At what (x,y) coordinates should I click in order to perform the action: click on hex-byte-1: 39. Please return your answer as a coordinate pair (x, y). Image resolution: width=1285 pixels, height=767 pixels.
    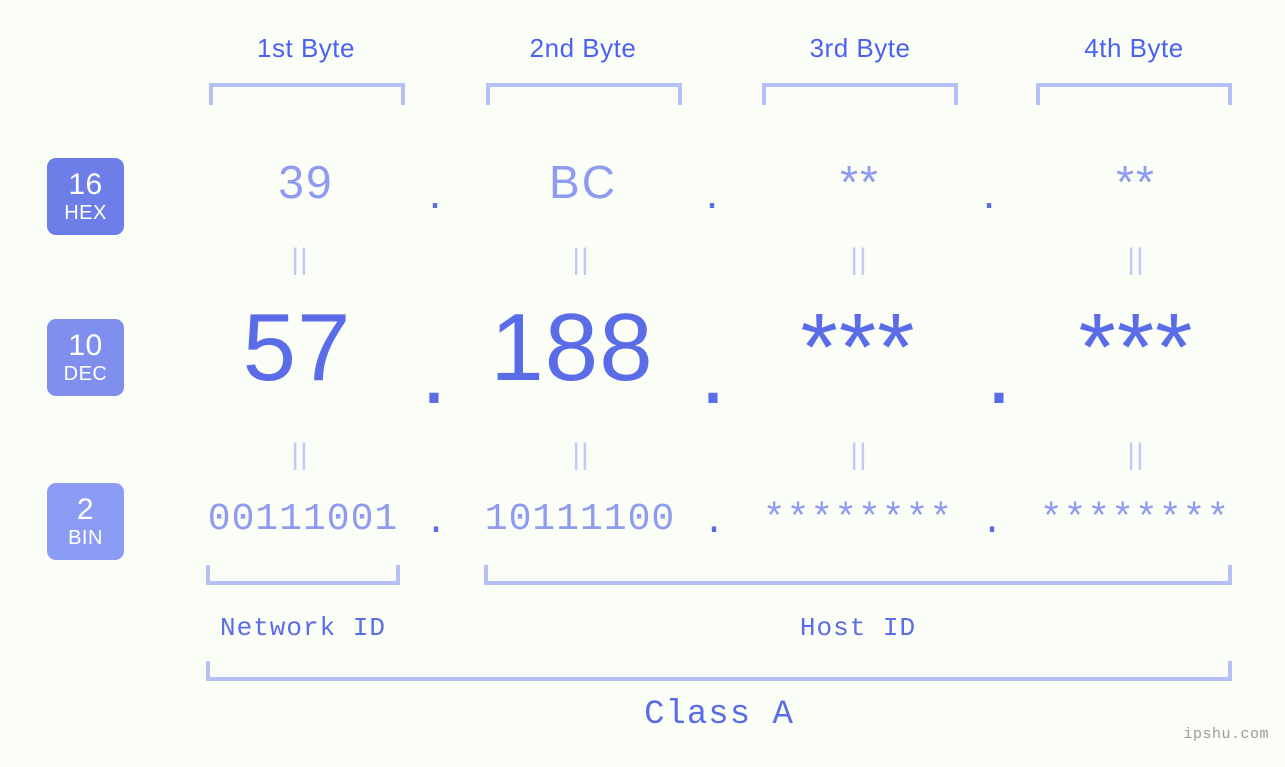
    Looking at the image, I should click on (306, 182).